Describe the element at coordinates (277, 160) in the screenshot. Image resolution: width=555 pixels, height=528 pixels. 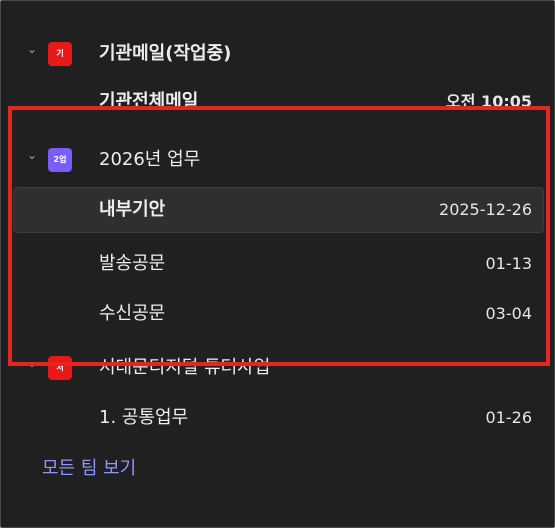
I see `group-header-2026년-업무: ⌄ 2업 2026년 업무` at that location.